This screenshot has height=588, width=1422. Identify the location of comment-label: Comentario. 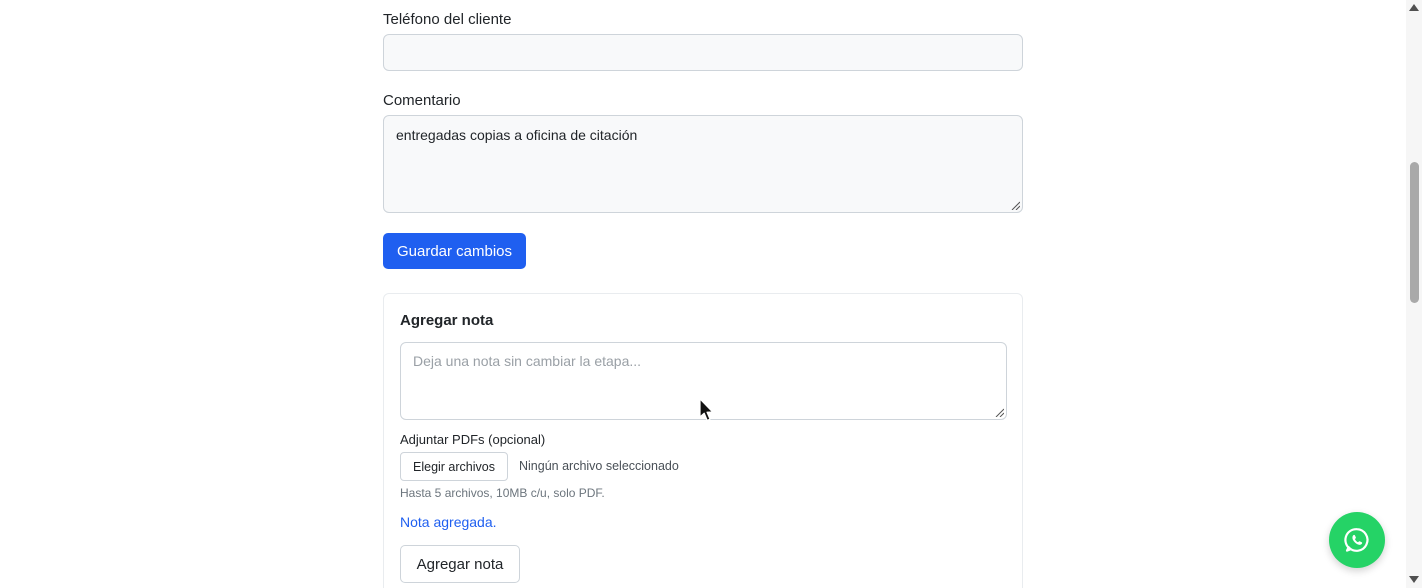
(422, 100).